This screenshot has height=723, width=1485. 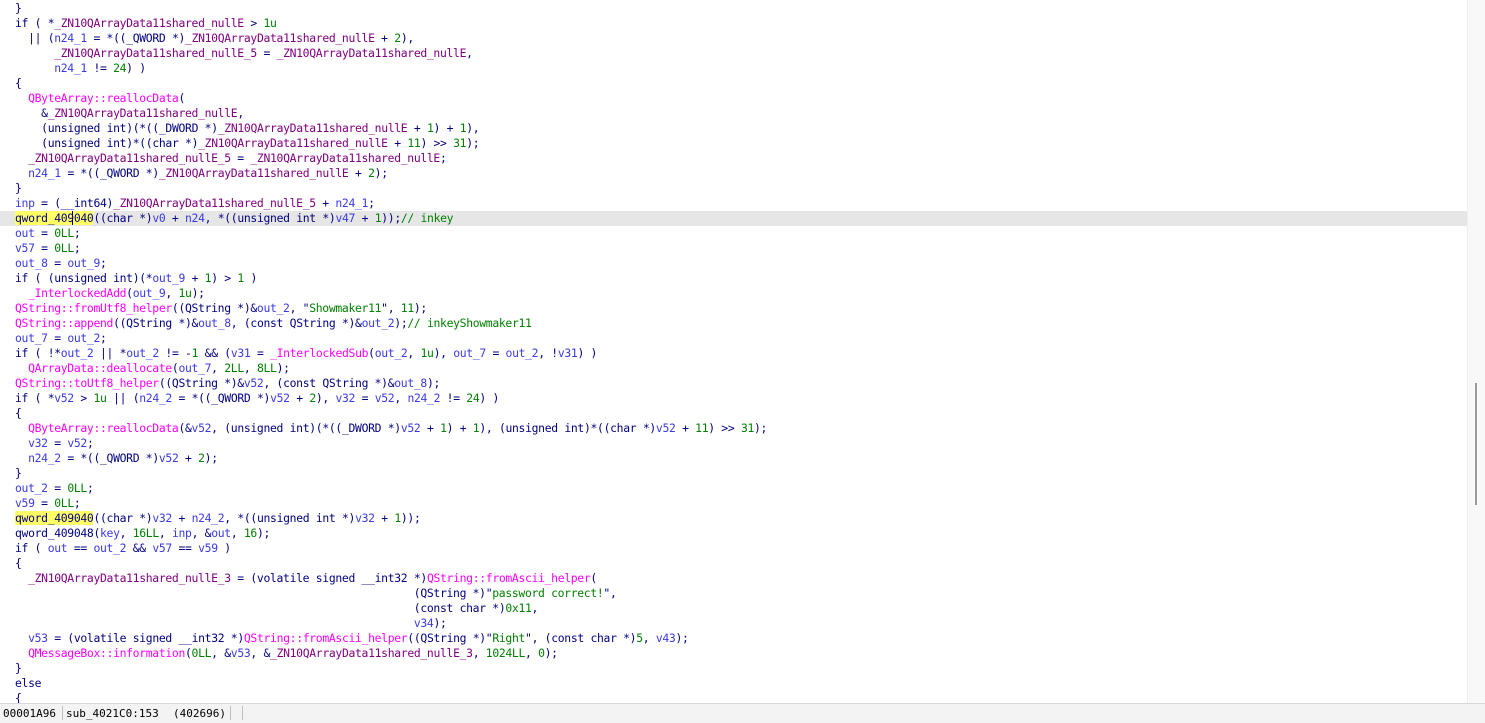 What do you see at coordinates (199, 713) in the screenshot?
I see `status-address: (402696)` at bounding box center [199, 713].